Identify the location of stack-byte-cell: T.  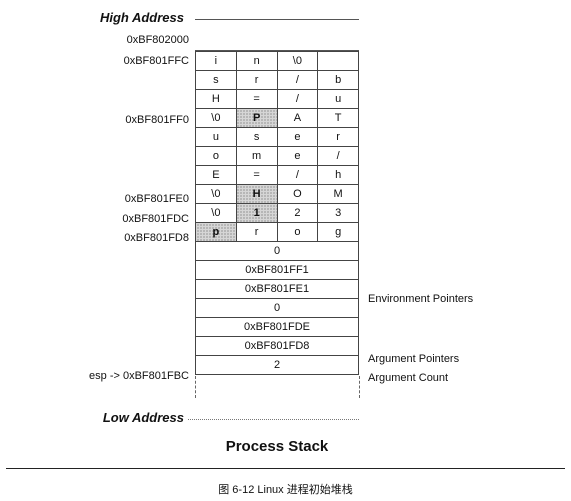
(338, 118).